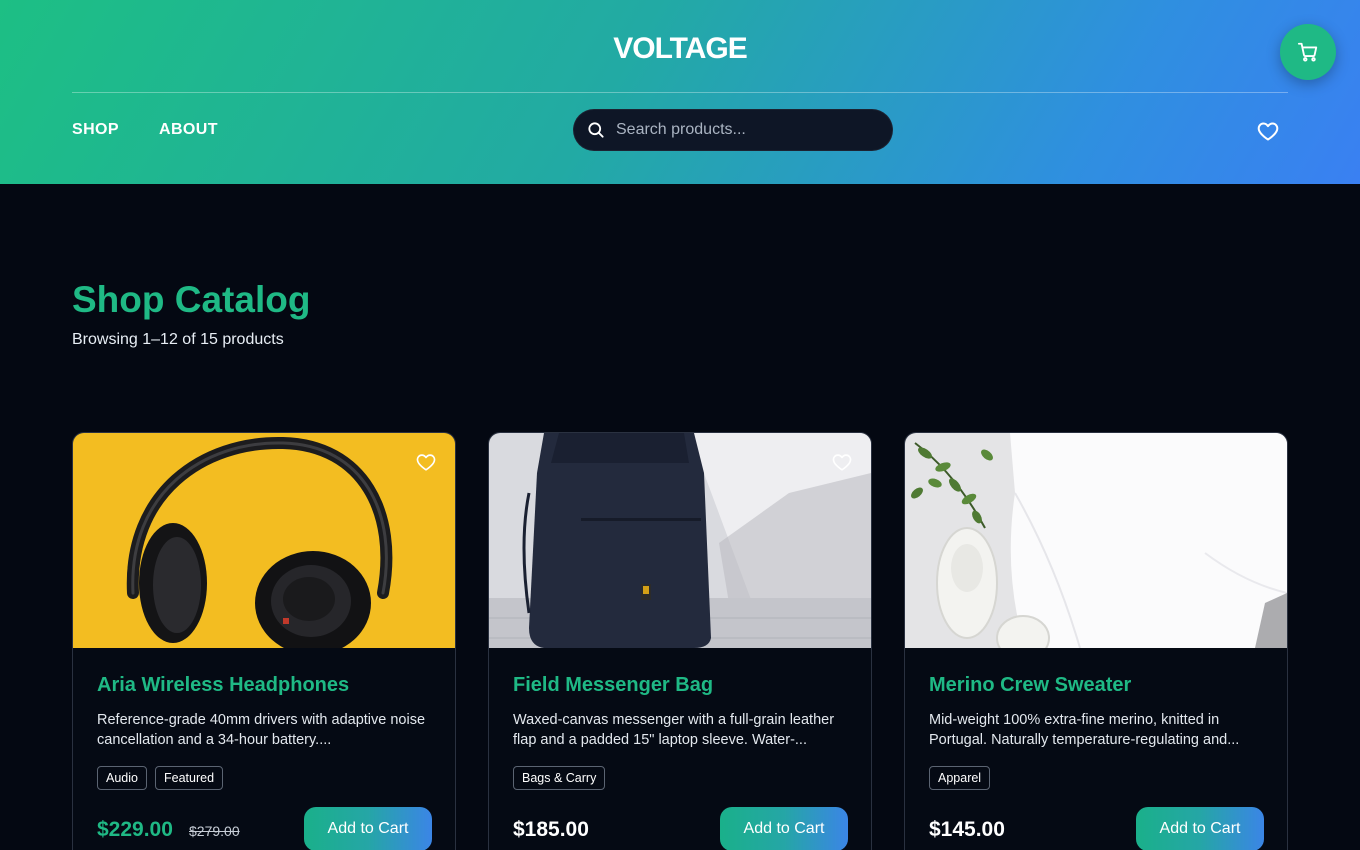 The image size is (1360, 850). I want to click on results-count: Browsing 1–12 of 15 products, so click(178, 339).